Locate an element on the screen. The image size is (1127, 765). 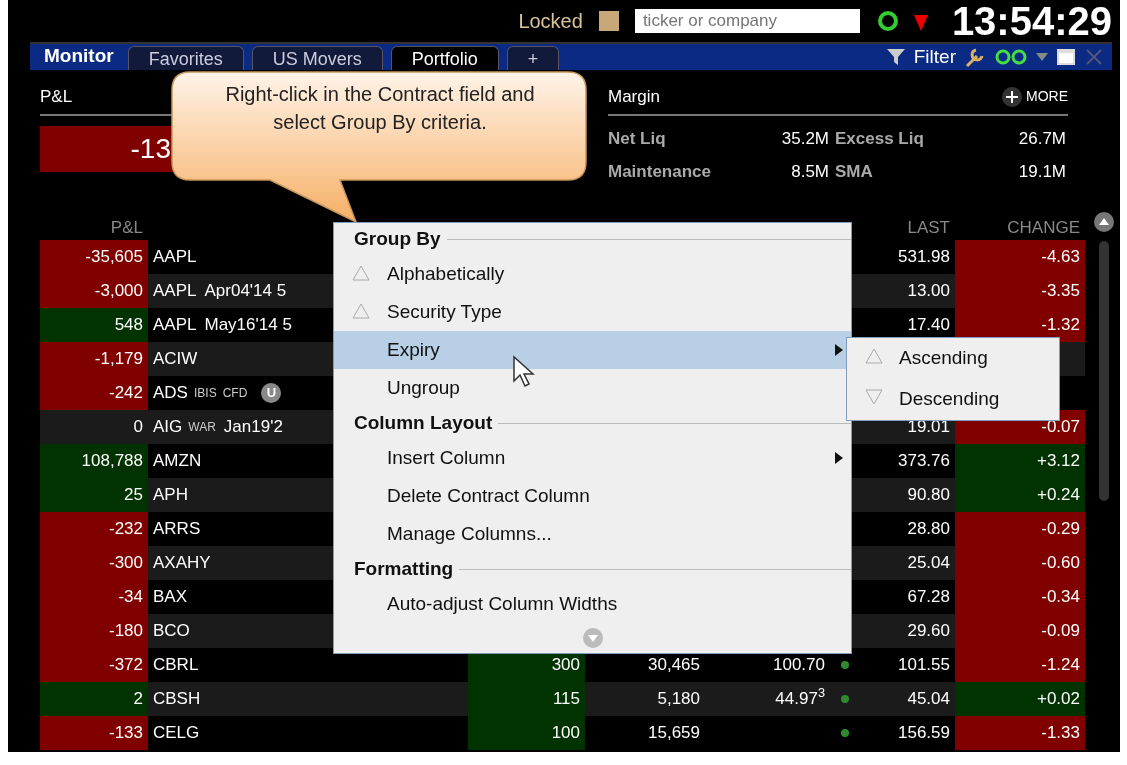
metric-value: 35.2M is located at coordinates (804, 138).